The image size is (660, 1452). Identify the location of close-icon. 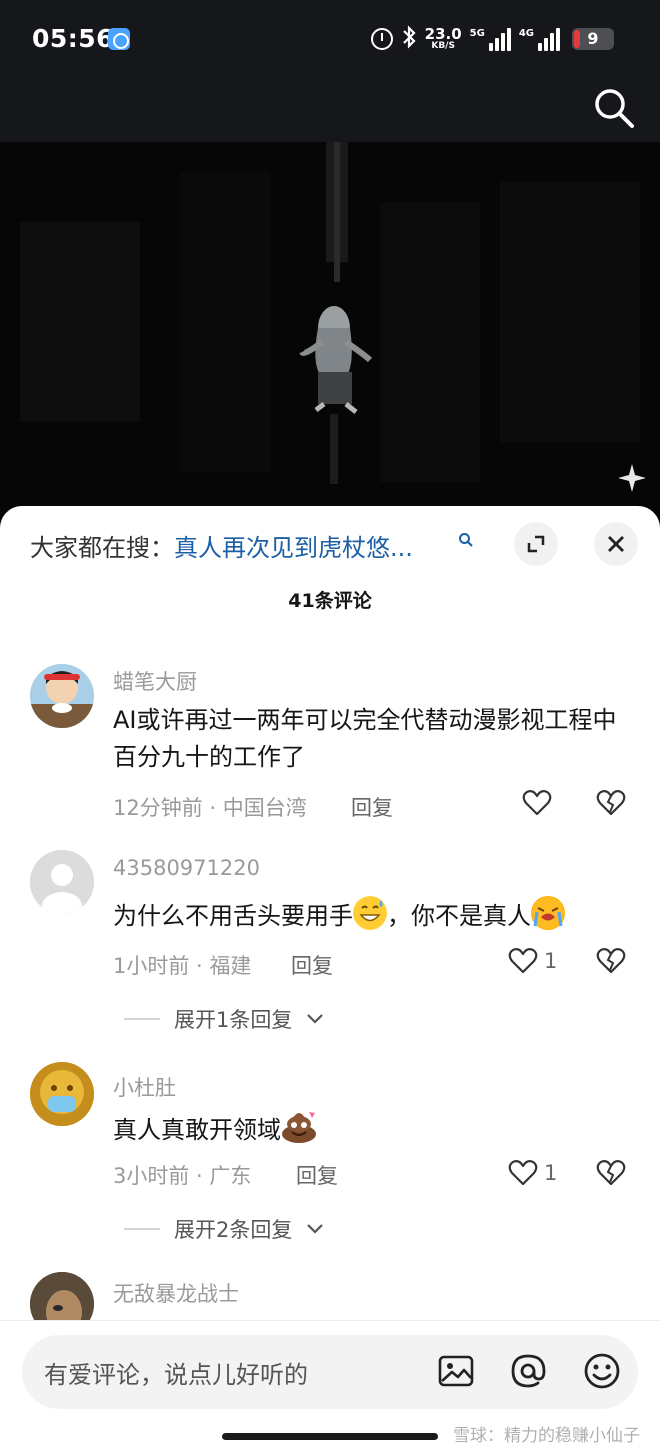
(616, 544).